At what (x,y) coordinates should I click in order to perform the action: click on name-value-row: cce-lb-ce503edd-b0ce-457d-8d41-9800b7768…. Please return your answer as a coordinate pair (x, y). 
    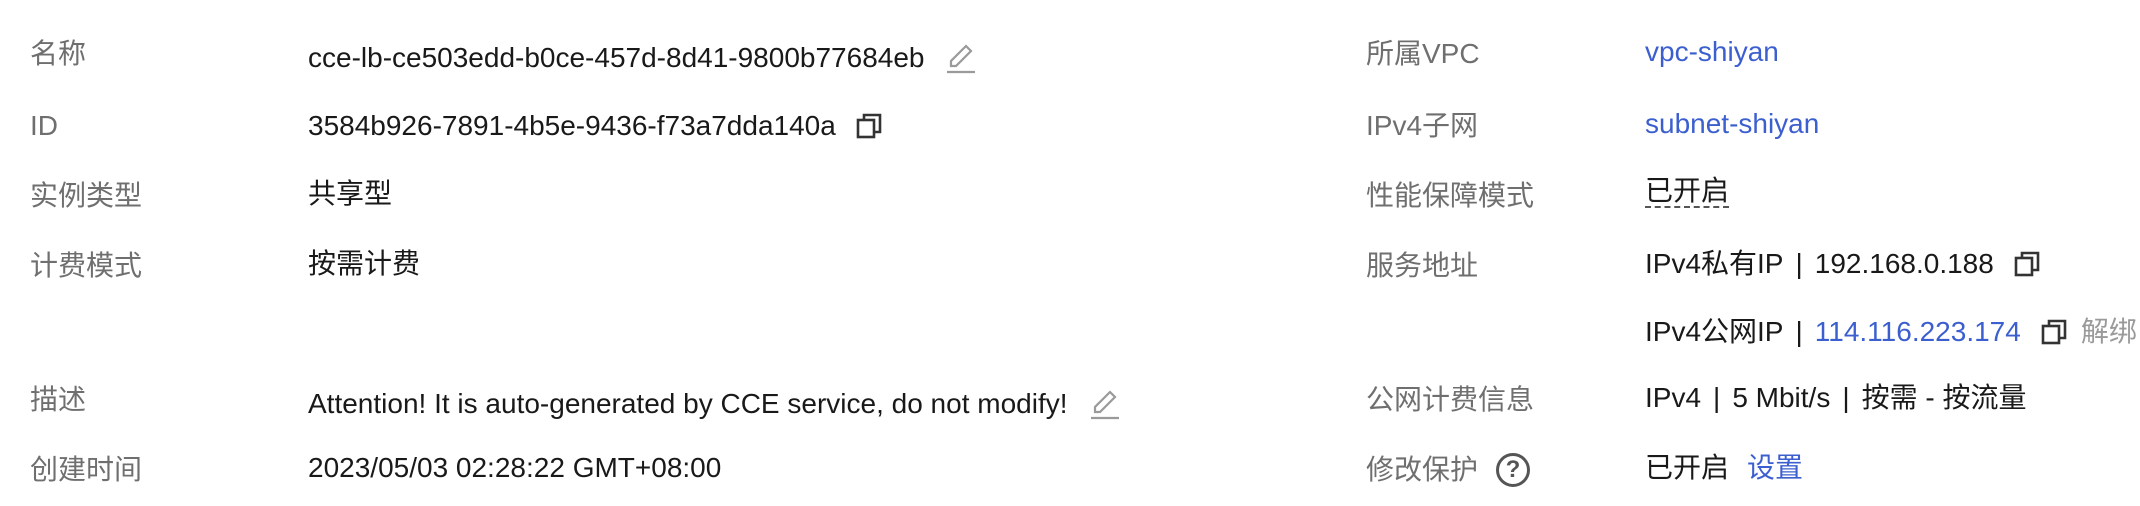
    Looking at the image, I should click on (643, 58).